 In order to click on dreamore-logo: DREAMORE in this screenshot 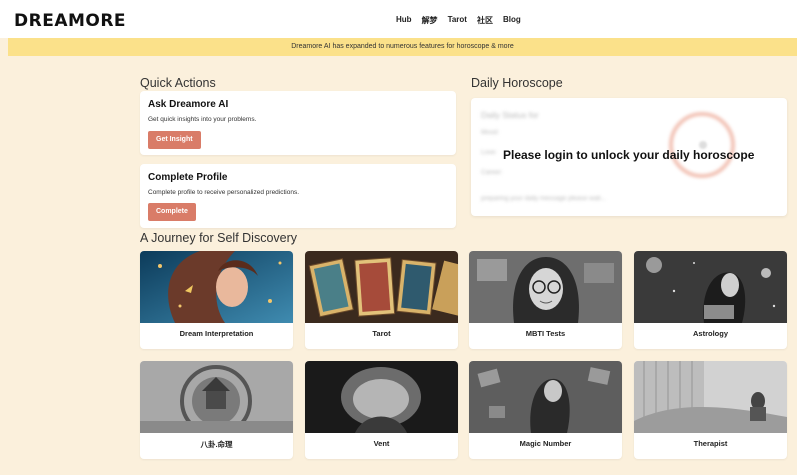, I will do `click(70, 21)`.